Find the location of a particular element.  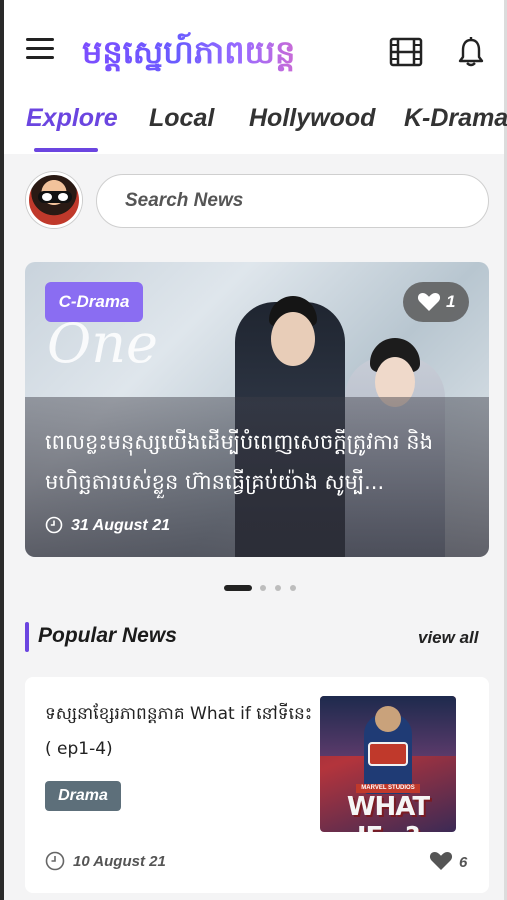

section-accent-bar is located at coordinates (27, 637).